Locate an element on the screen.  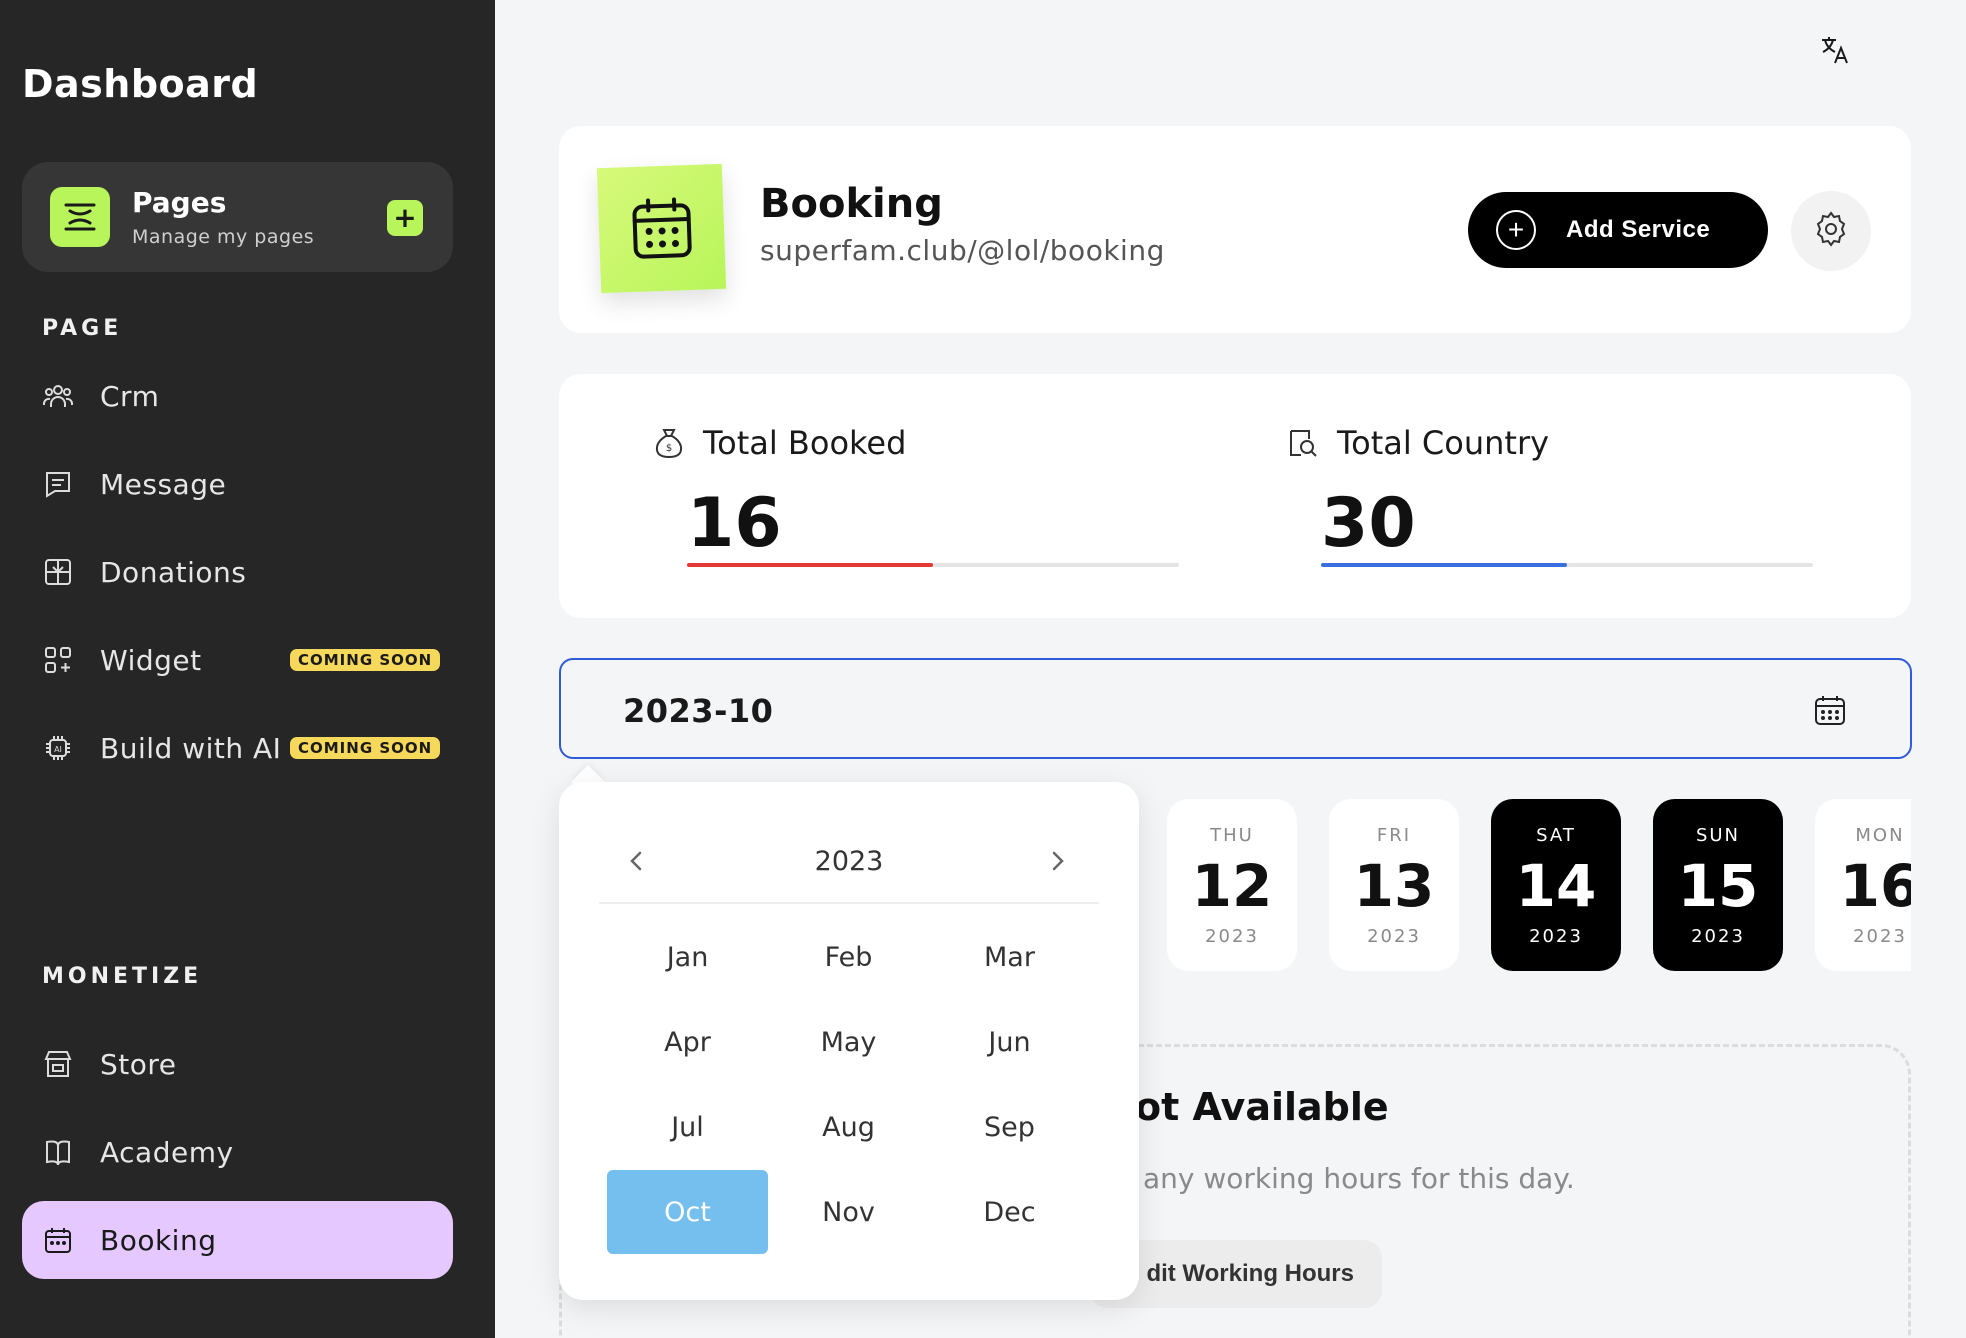
empty-state-title: ot Available is located at coordinates (1262, 1107).